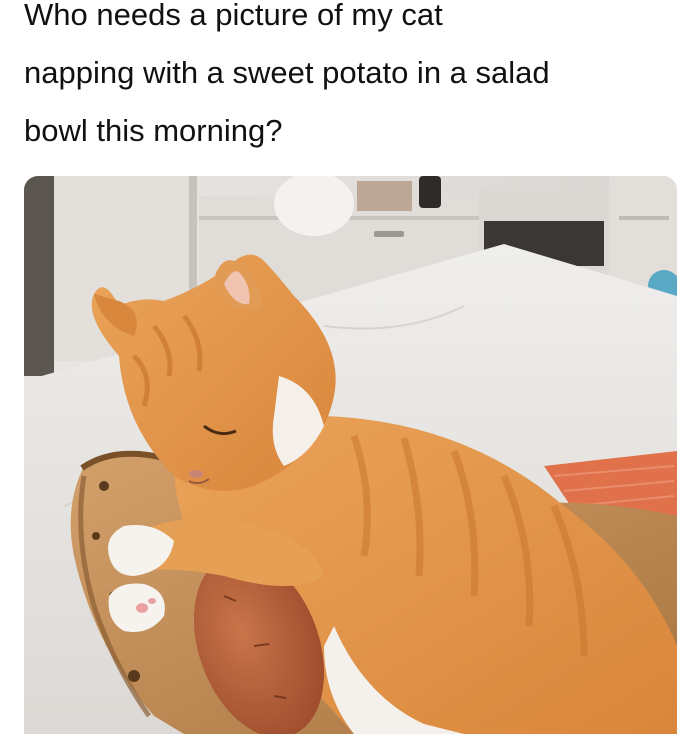 The height and width of the screenshot is (734, 700). Describe the element at coordinates (287, 72) in the screenshot. I see `caption-line-2: napping with a sweet potato in a salad` at that location.